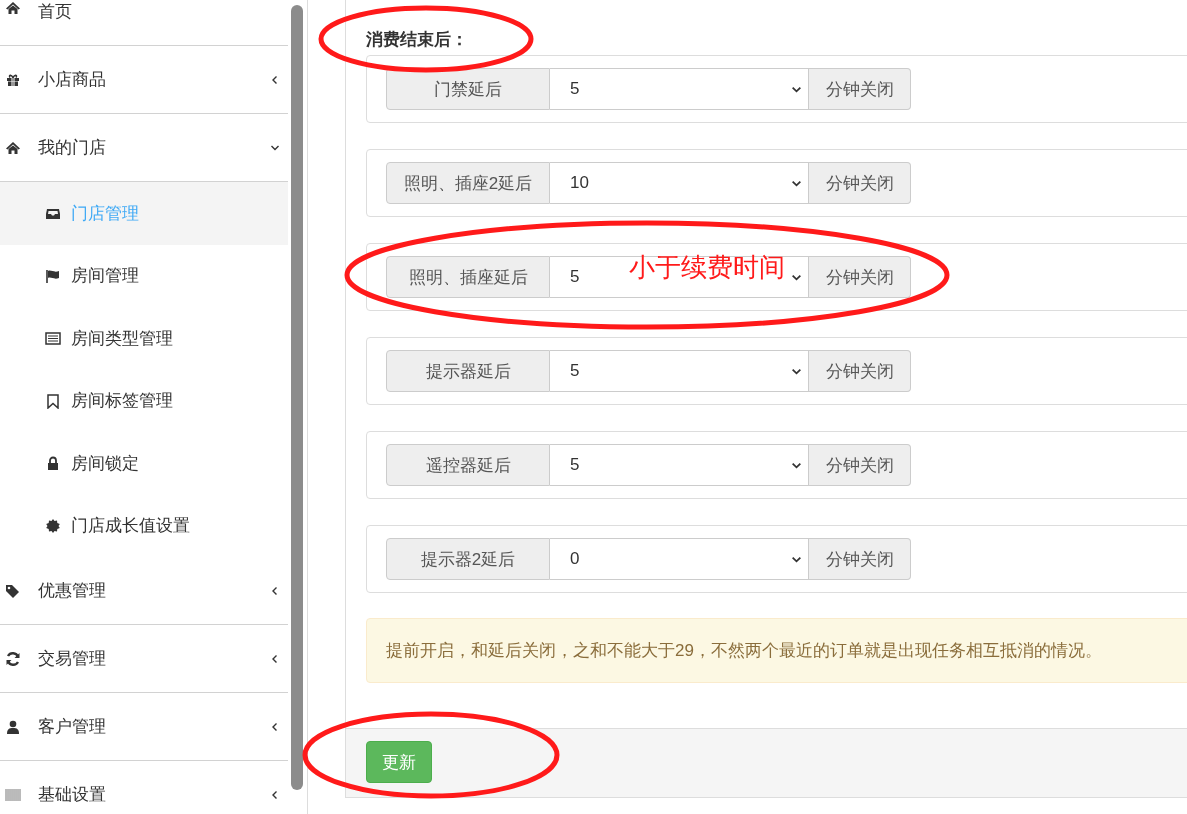  I want to click on sidebar-subitem: 房间管理, so click(144, 275).